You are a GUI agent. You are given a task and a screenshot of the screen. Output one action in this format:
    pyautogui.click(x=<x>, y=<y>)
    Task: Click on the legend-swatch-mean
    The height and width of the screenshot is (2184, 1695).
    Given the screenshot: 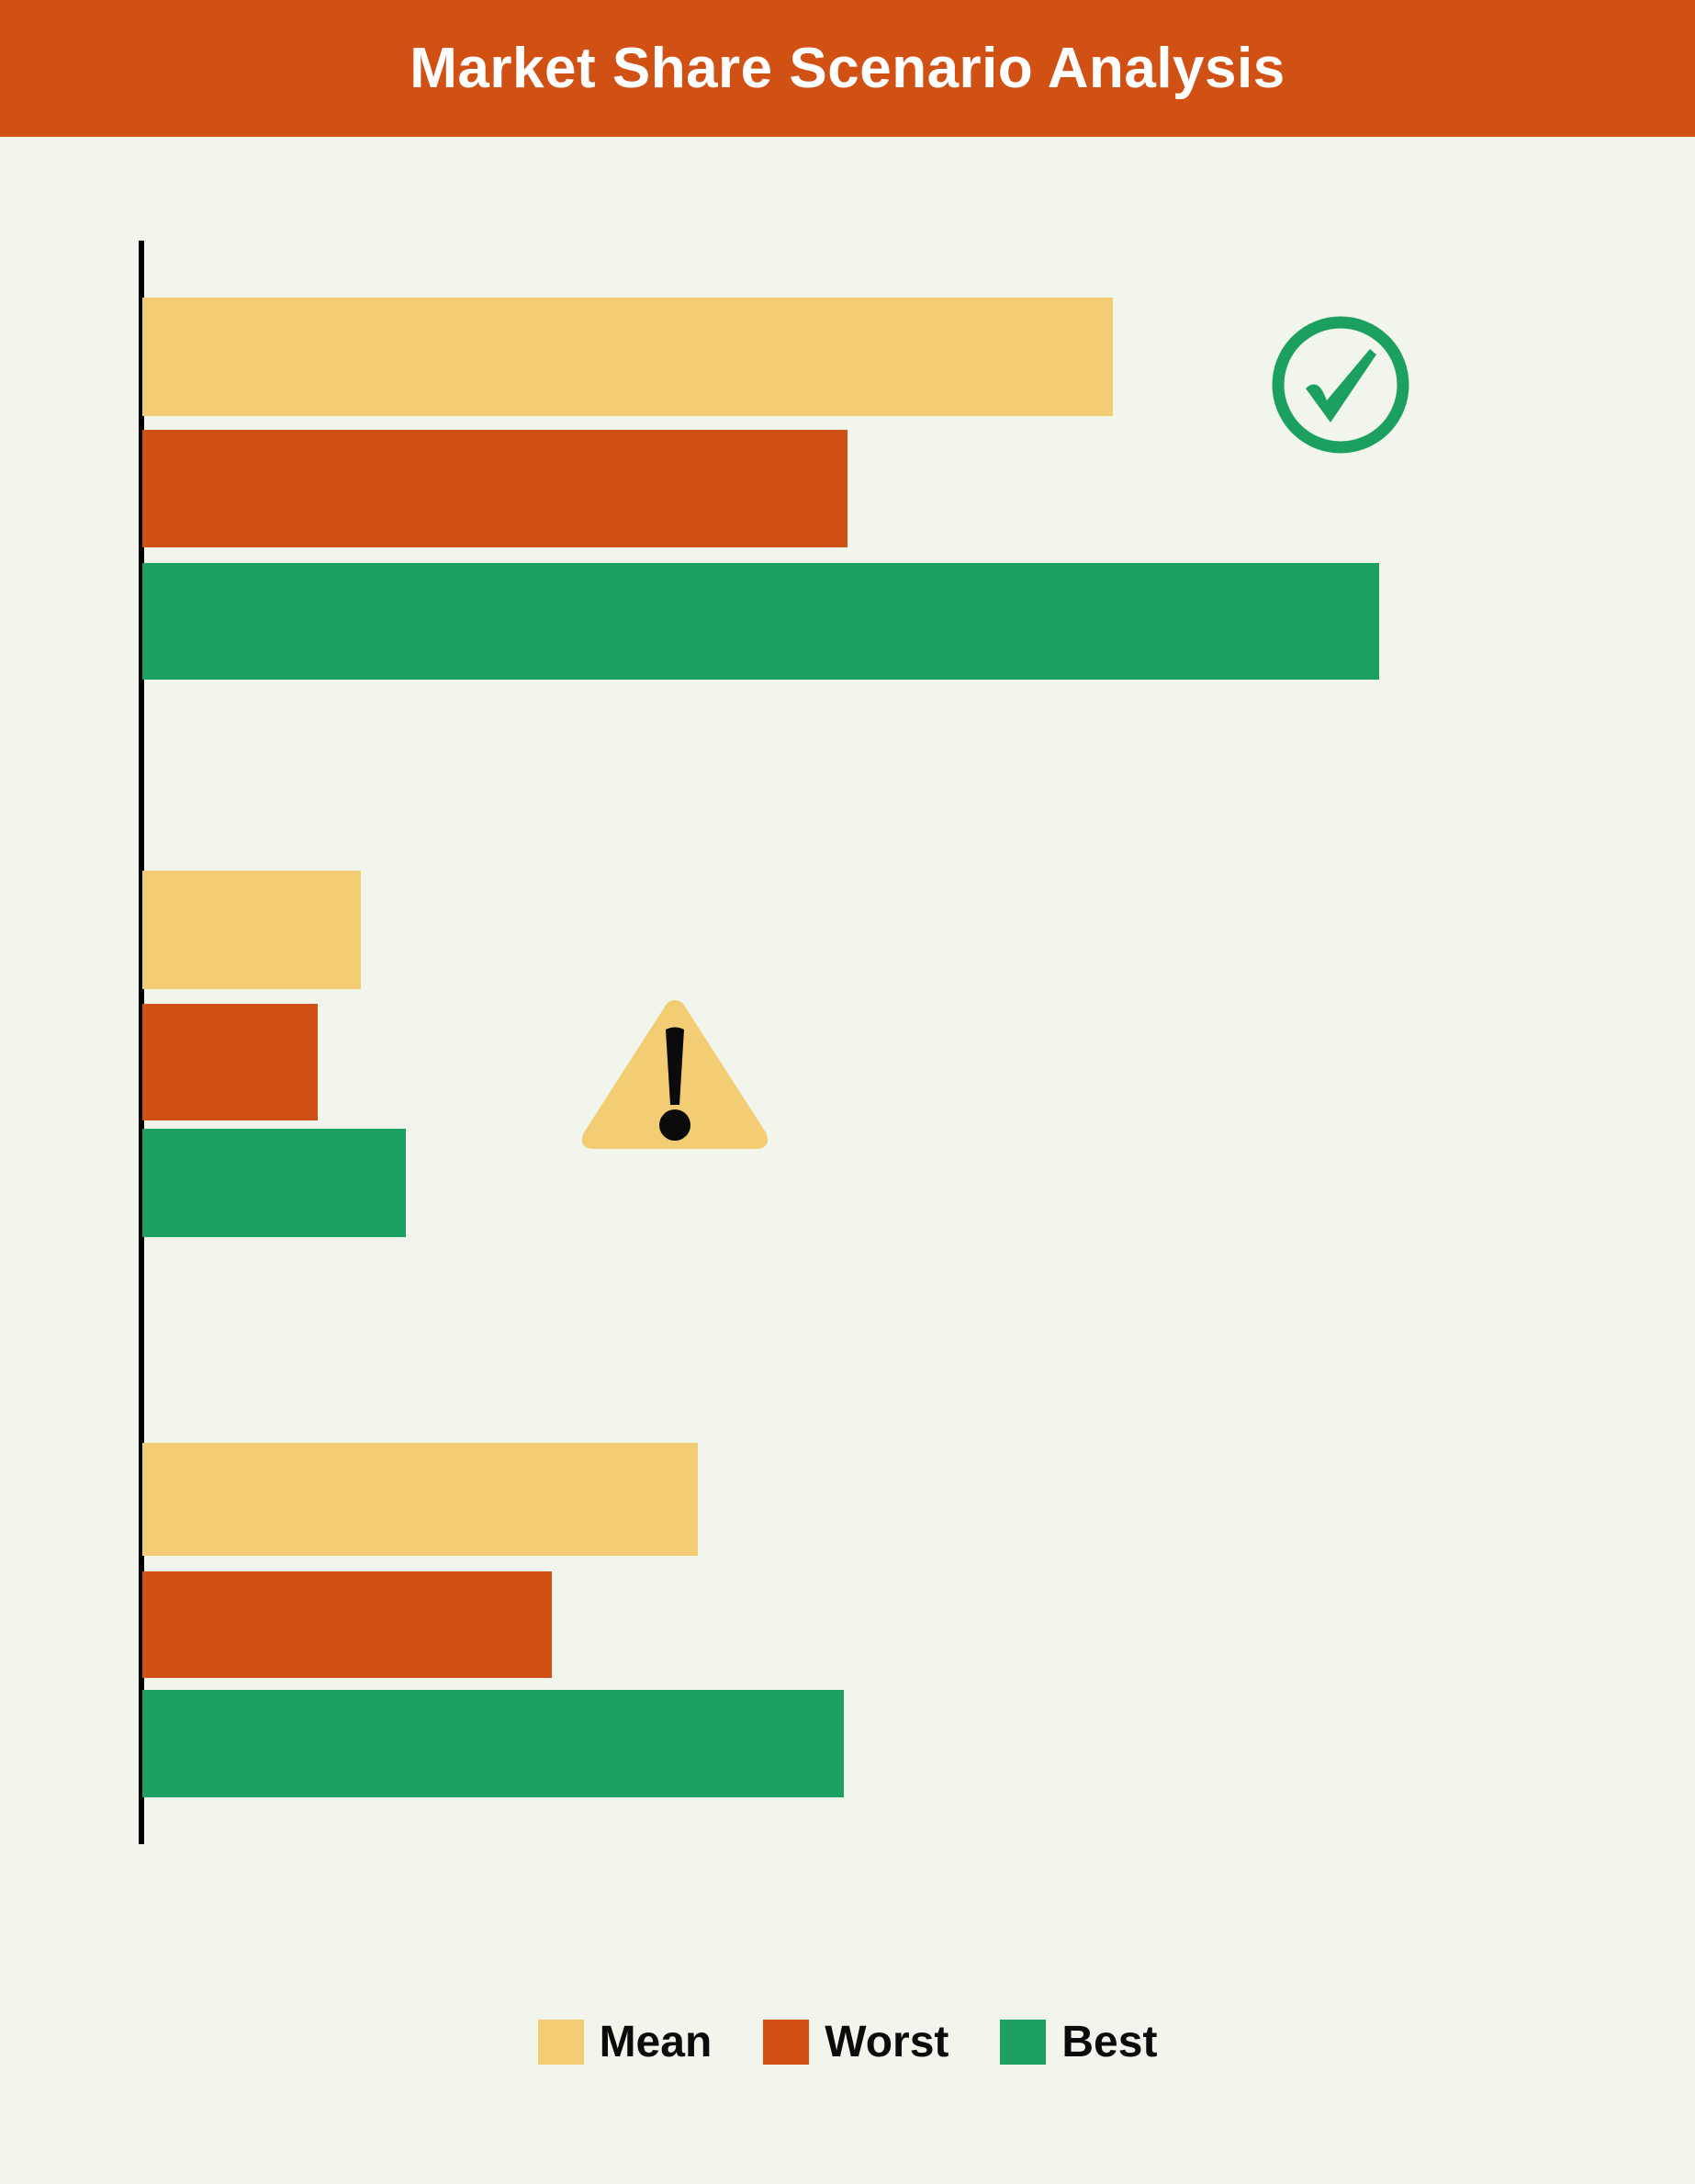 What is the action you would take?
    pyautogui.click(x=560, y=2042)
    